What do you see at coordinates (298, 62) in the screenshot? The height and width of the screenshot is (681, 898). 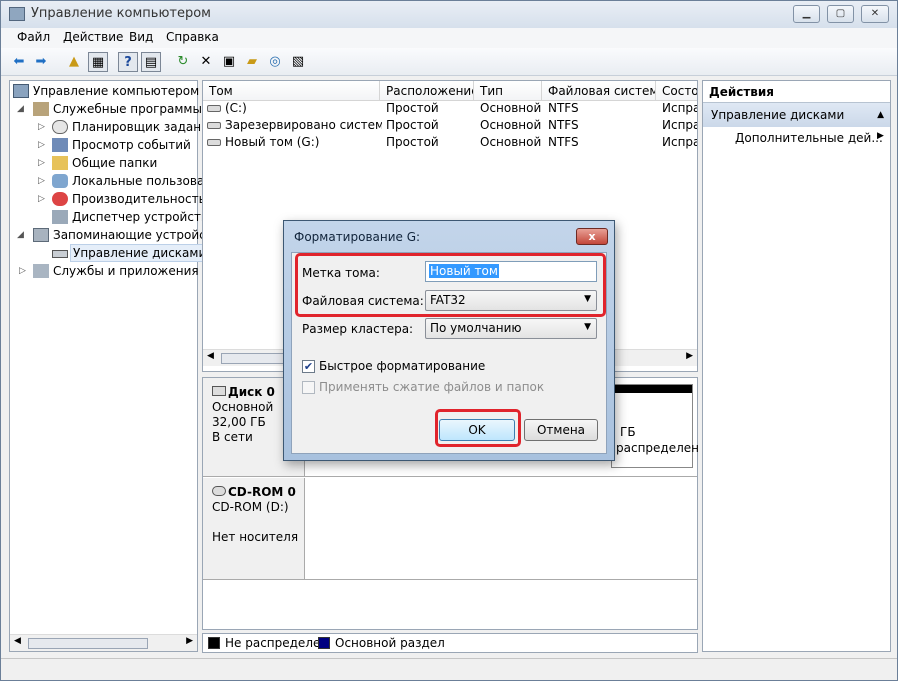 I see `help-topic-icon: ▧` at bounding box center [298, 62].